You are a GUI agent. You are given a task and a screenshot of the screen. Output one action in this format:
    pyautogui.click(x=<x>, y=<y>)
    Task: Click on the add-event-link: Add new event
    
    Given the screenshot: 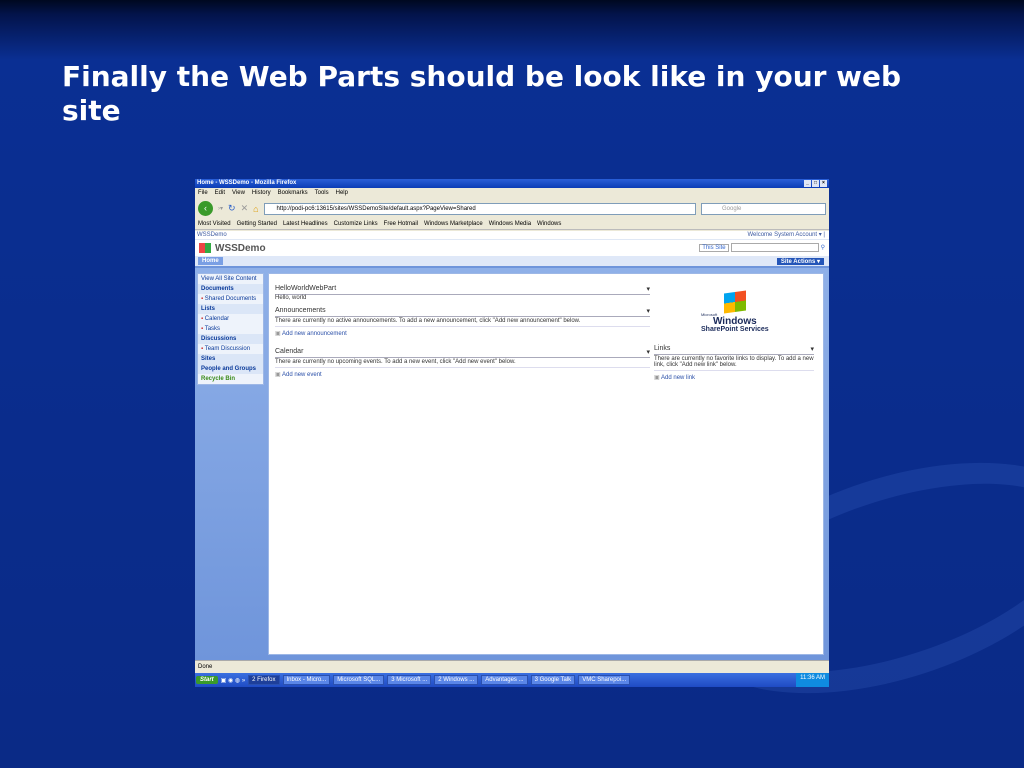 What is the action you would take?
    pyautogui.click(x=462, y=374)
    